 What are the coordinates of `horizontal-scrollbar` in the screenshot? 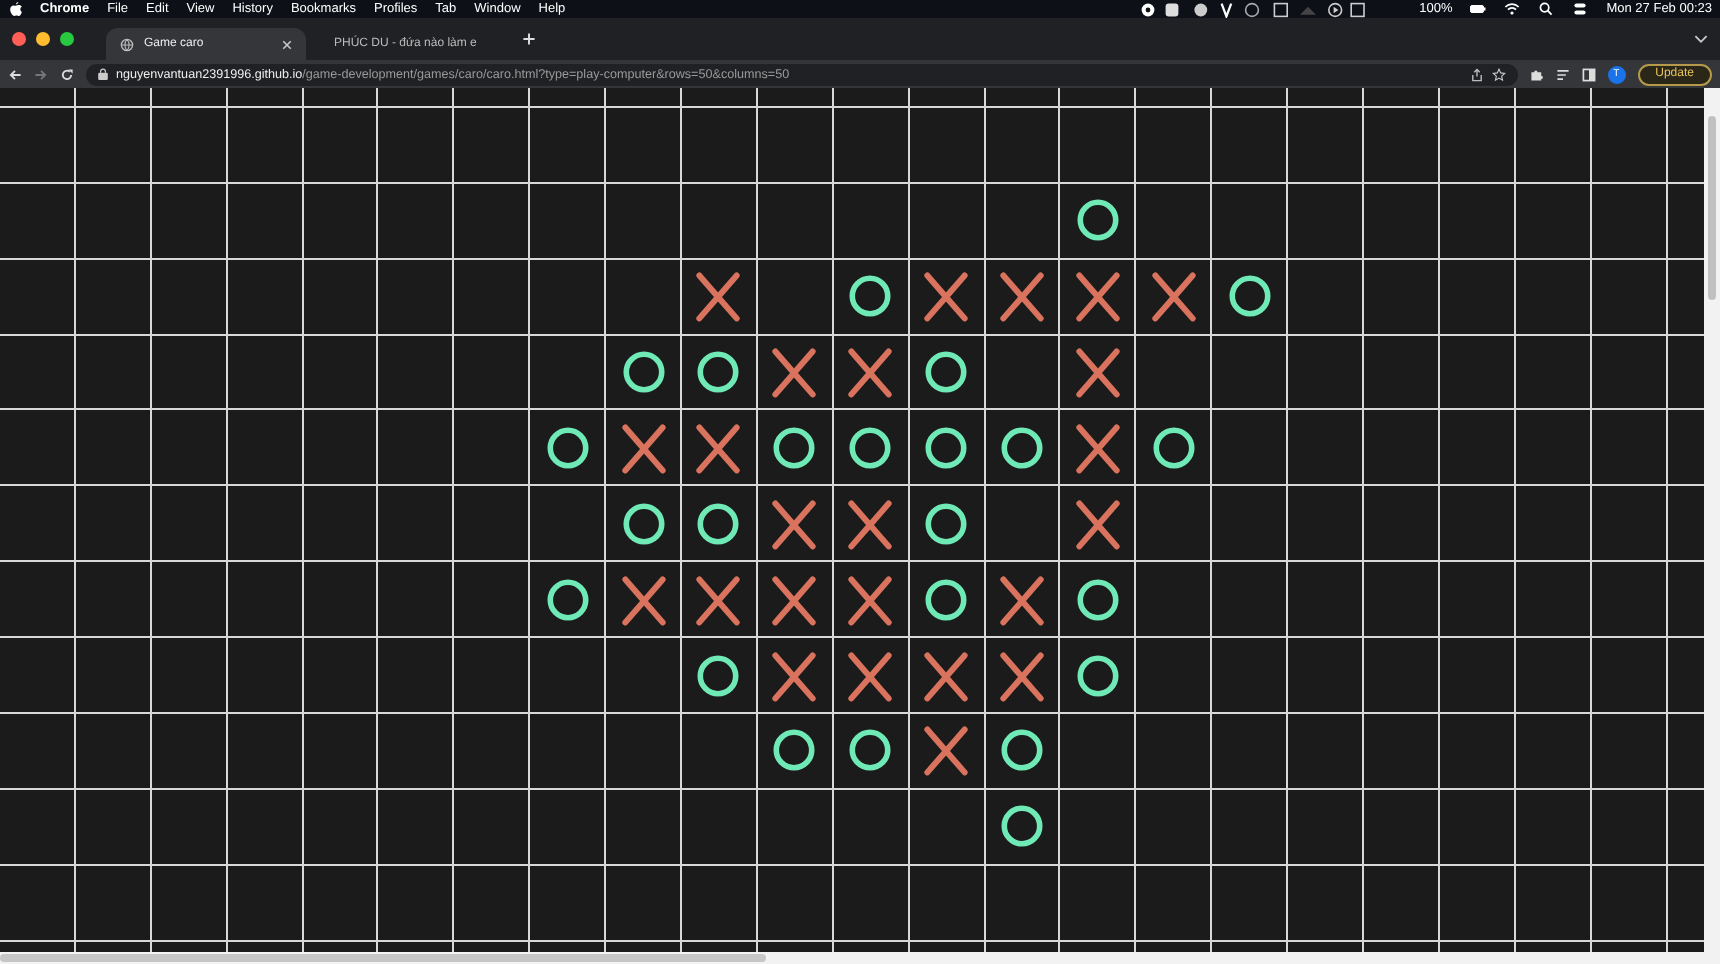 It's located at (860, 958).